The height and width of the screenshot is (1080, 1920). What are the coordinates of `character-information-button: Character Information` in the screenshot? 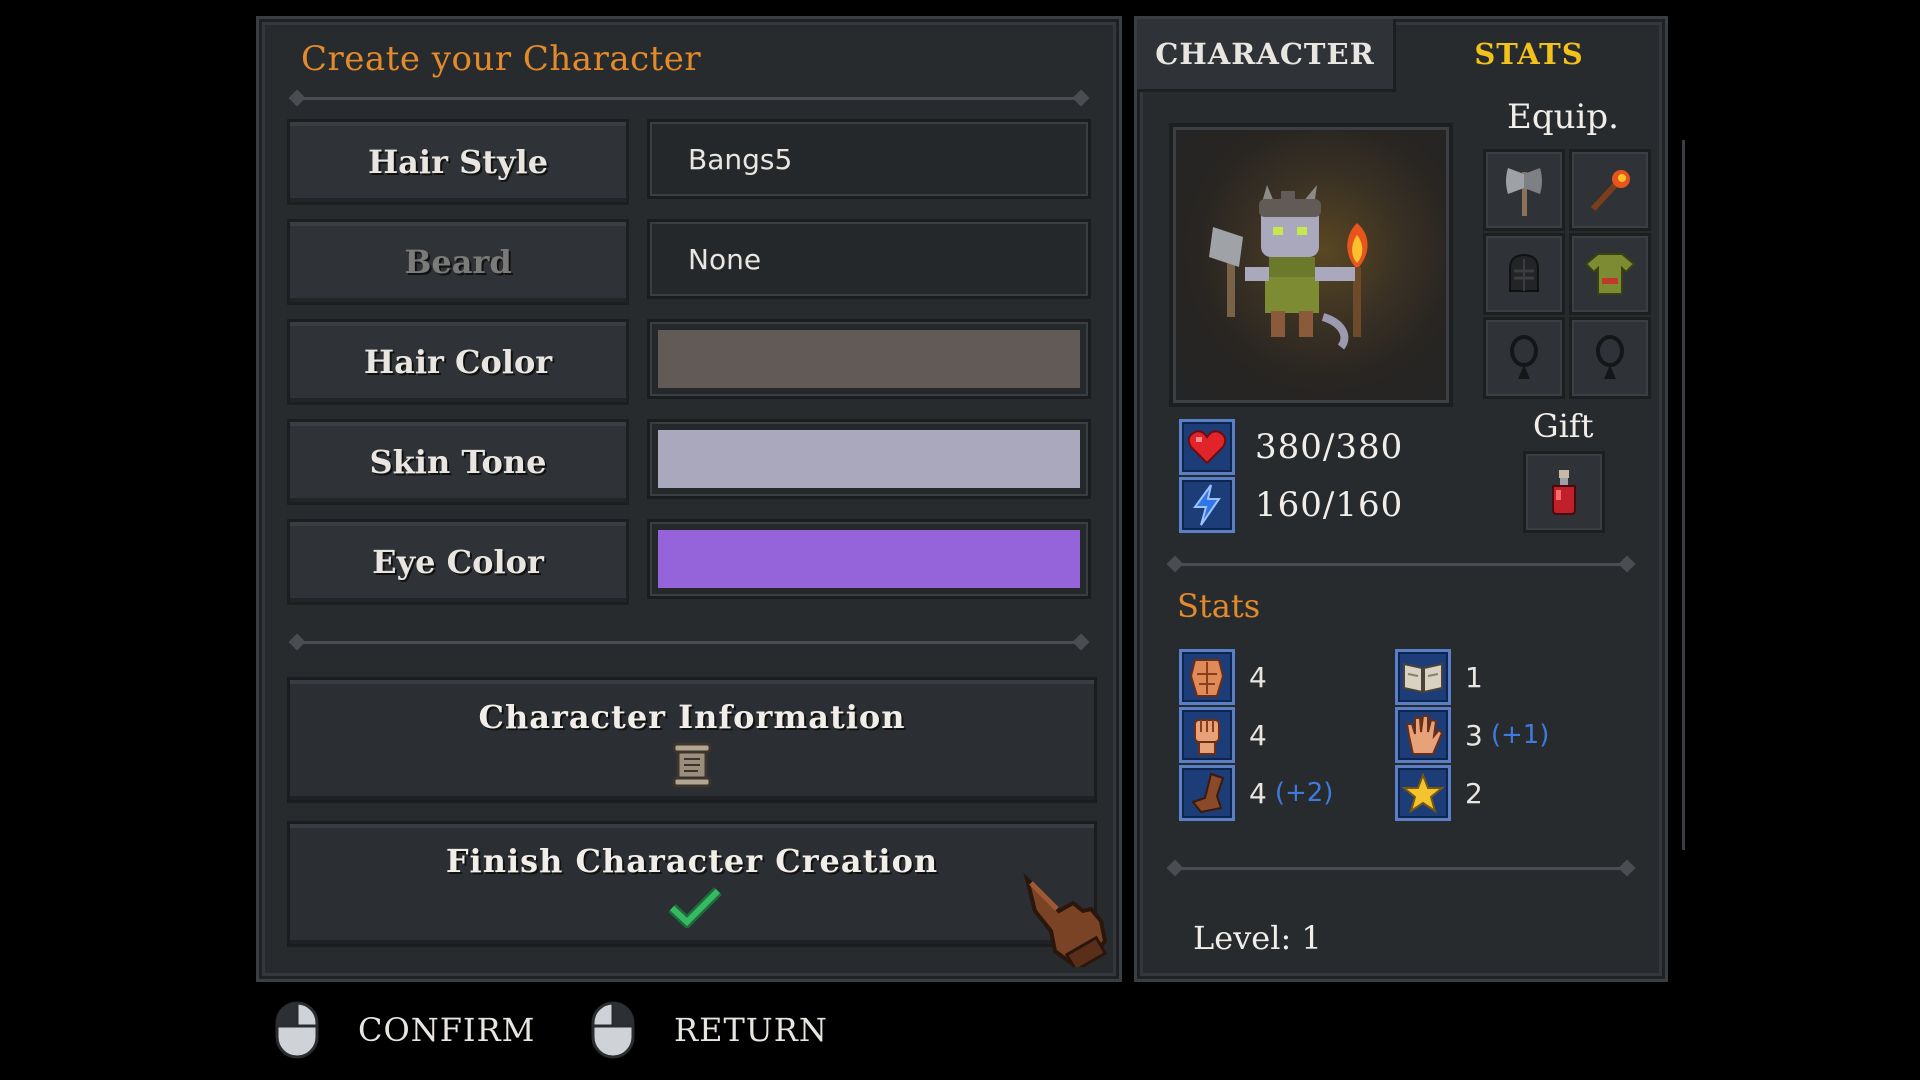 It's located at (692, 740).